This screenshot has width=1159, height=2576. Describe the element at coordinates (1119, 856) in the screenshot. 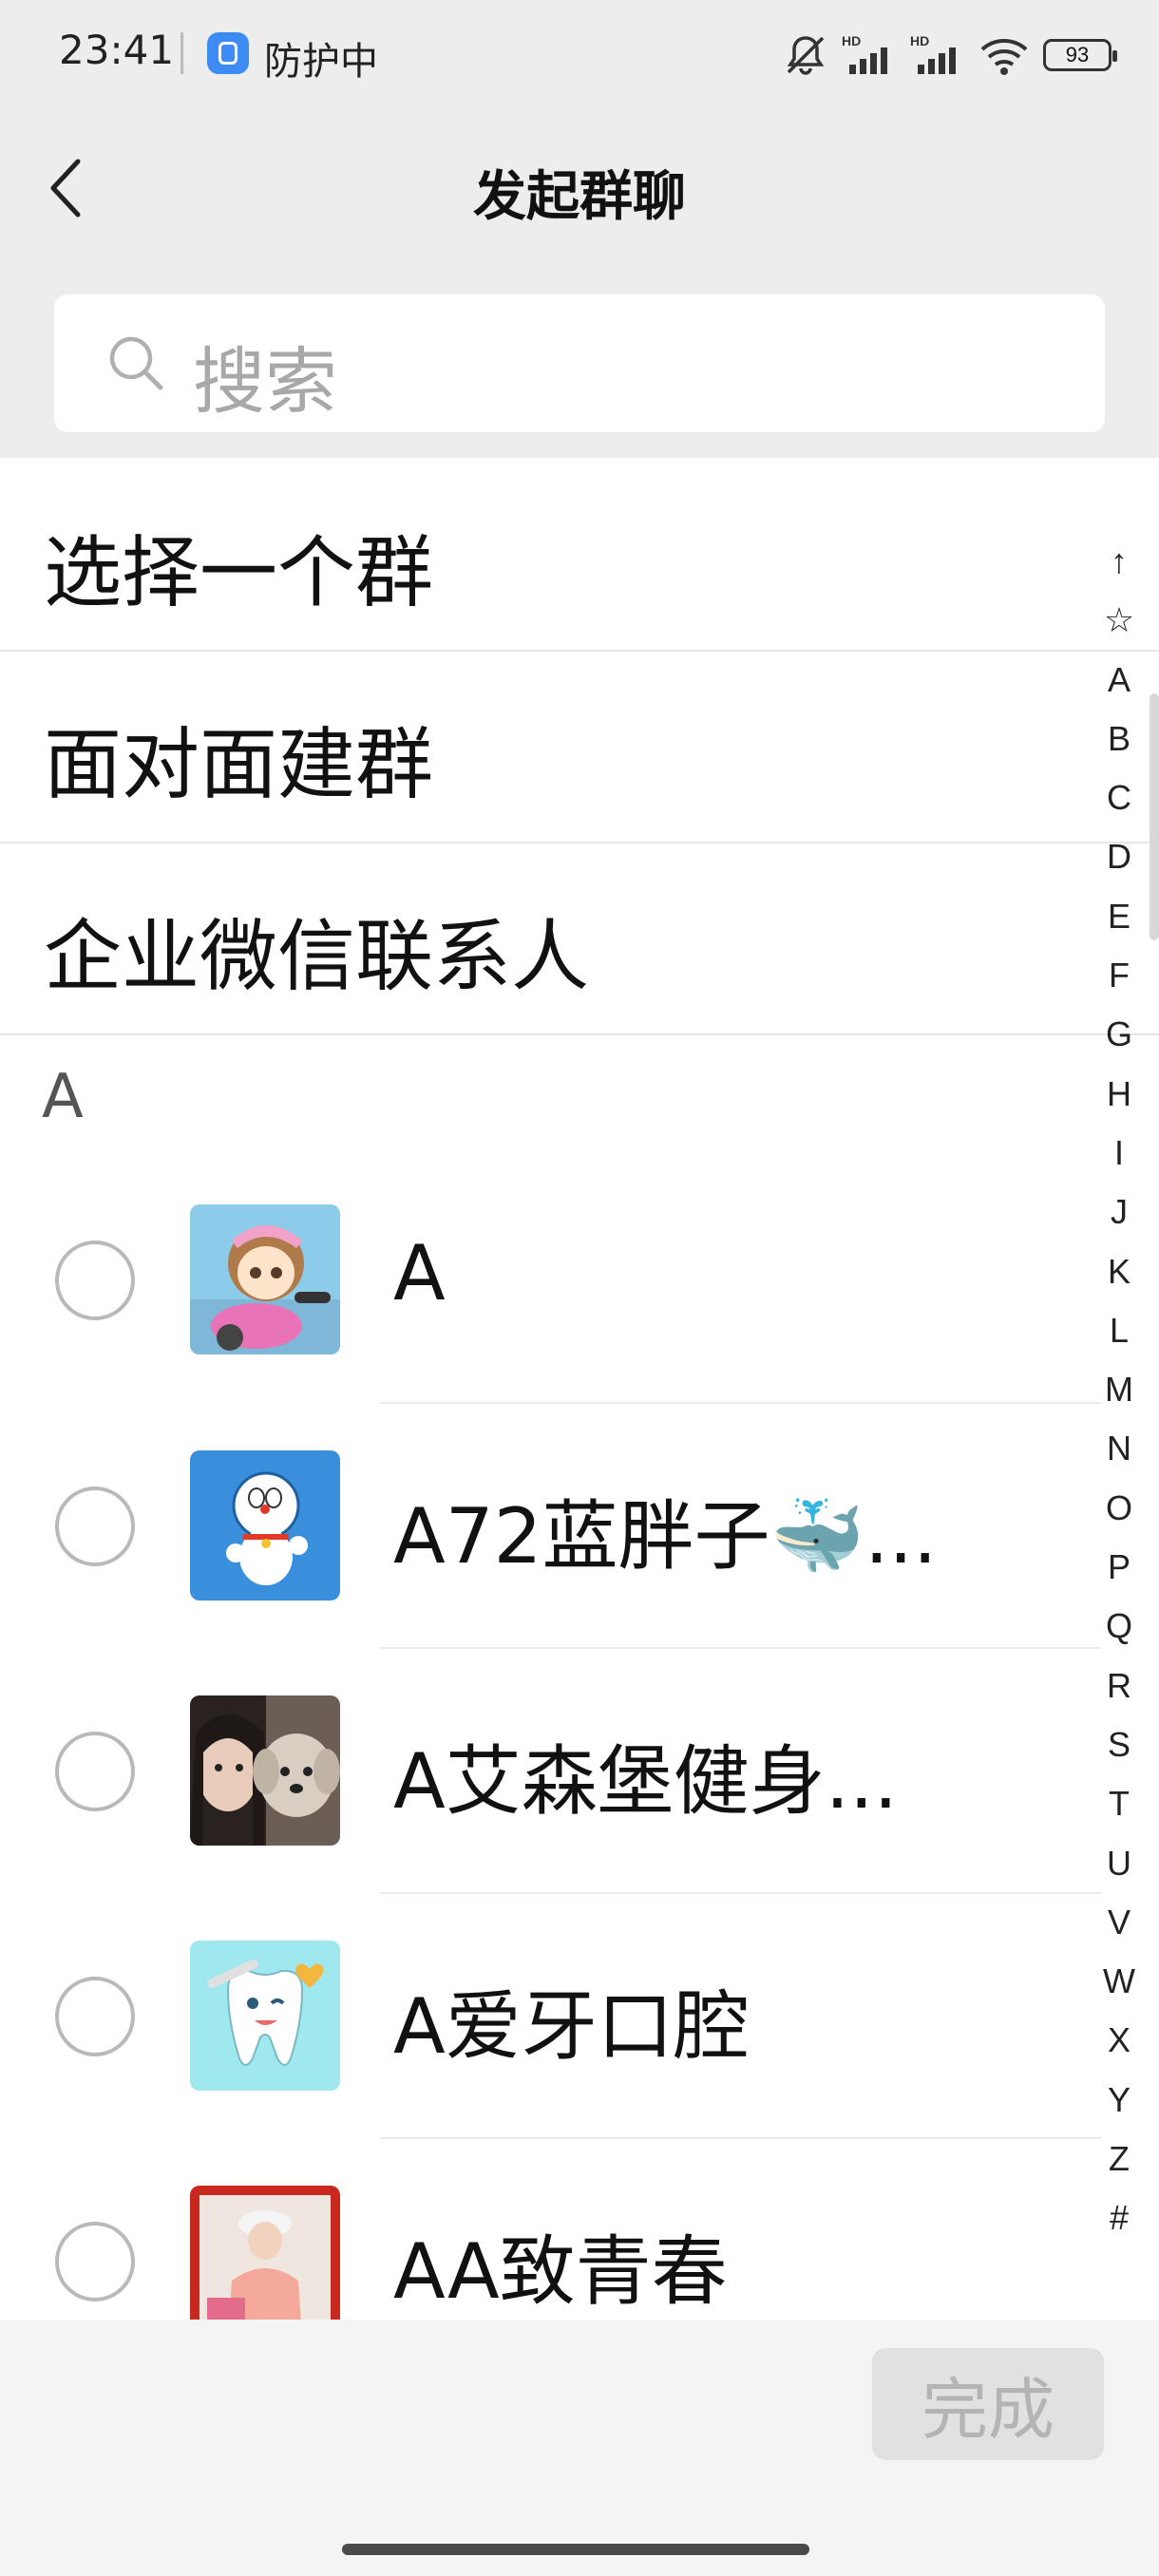

I see `index-letter: D` at that location.